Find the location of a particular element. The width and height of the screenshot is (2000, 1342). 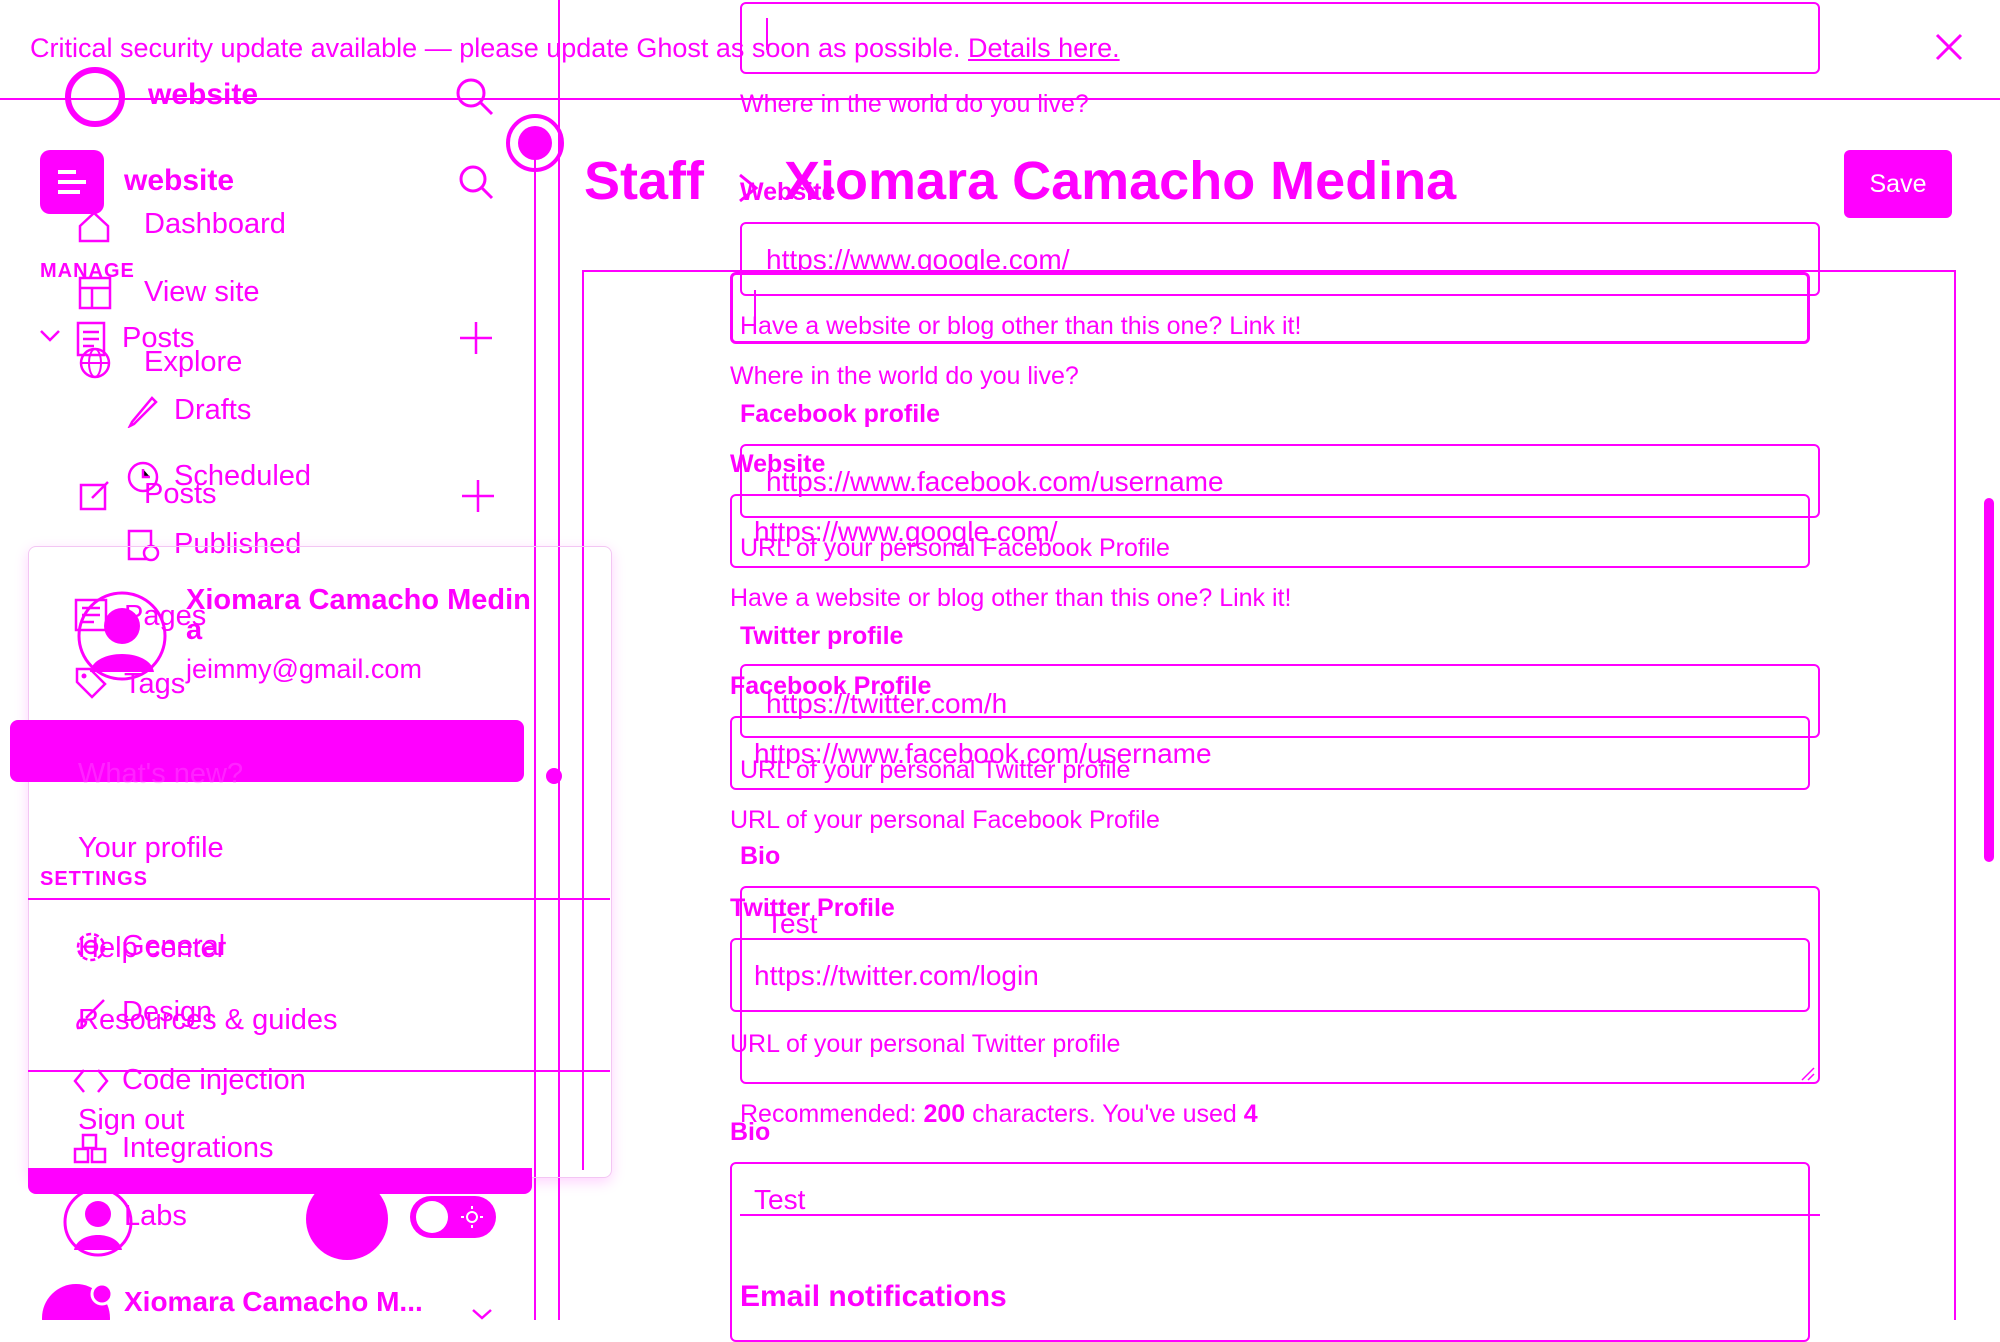

footer-chevron-icon is located at coordinates (482, 1314).